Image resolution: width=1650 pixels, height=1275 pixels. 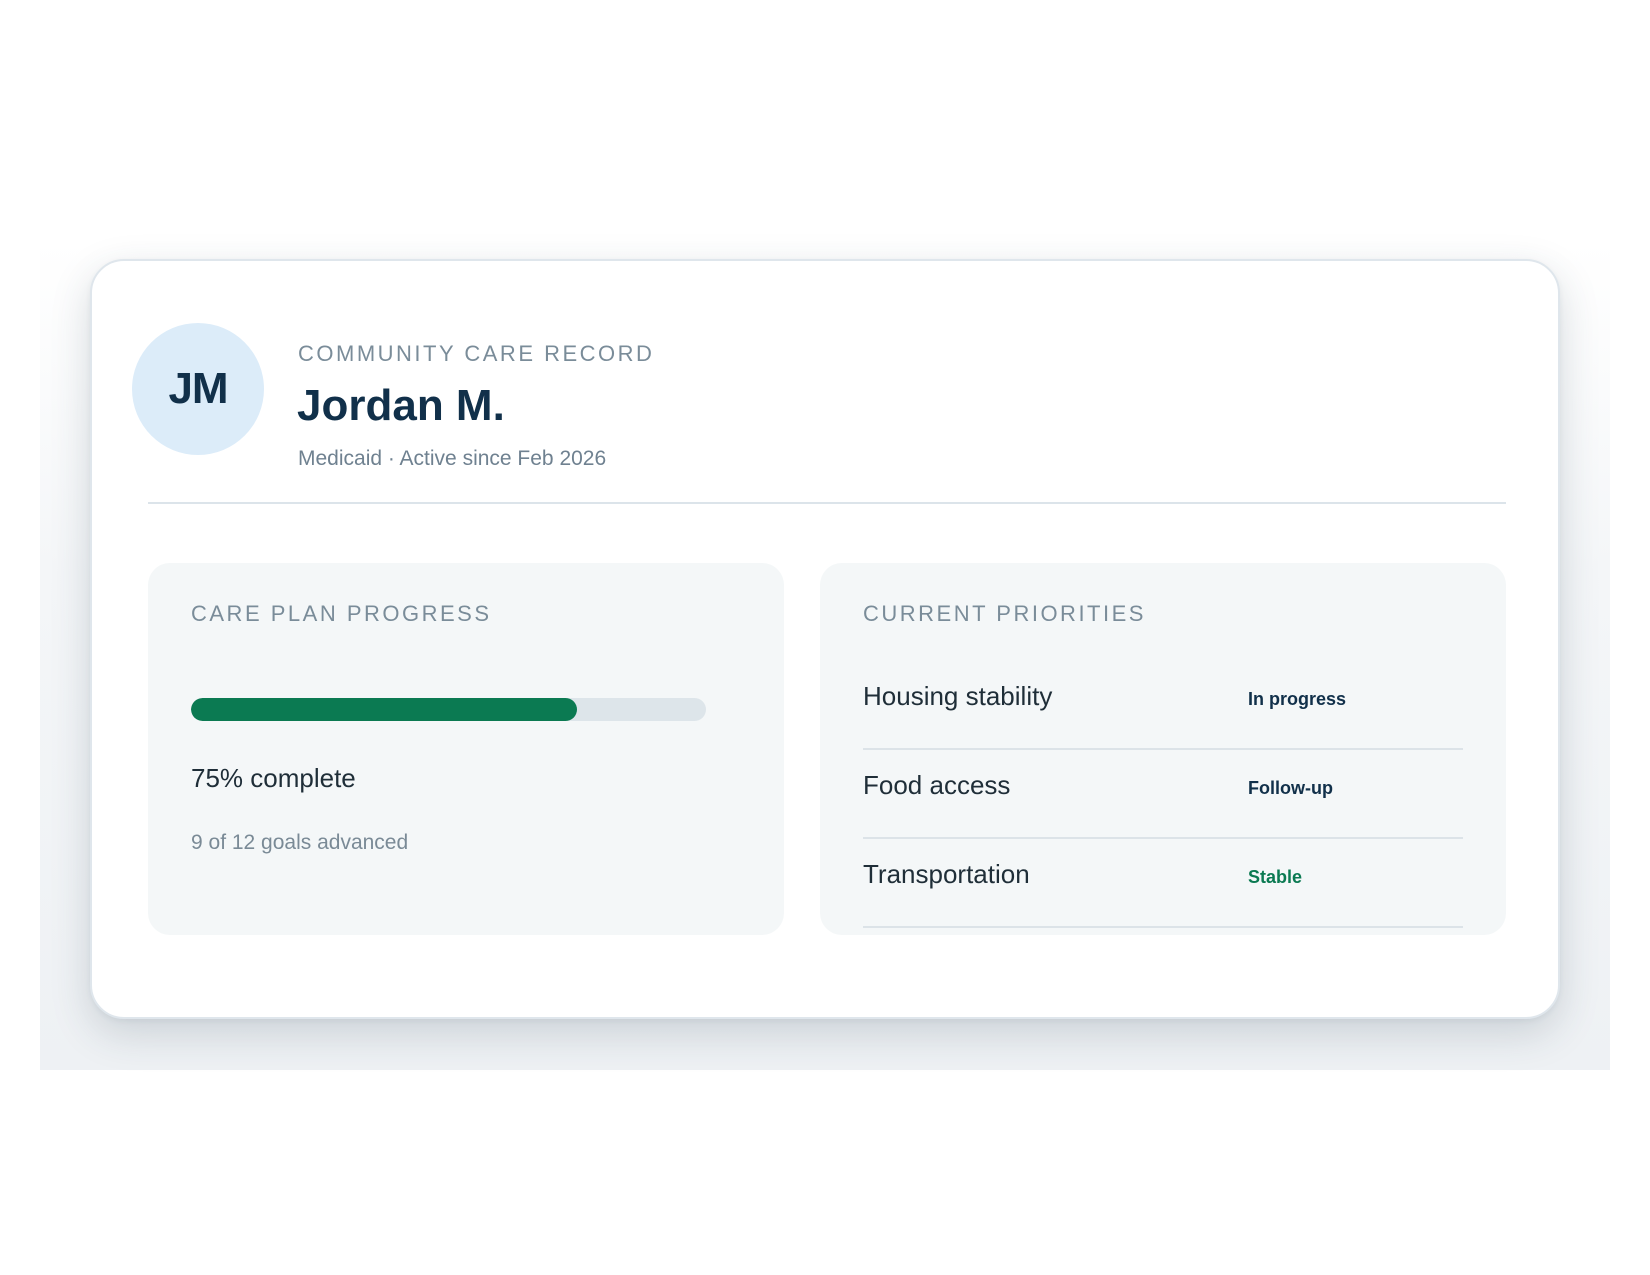 I want to click on priority-label: Transportation, so click(x=946, y=874).